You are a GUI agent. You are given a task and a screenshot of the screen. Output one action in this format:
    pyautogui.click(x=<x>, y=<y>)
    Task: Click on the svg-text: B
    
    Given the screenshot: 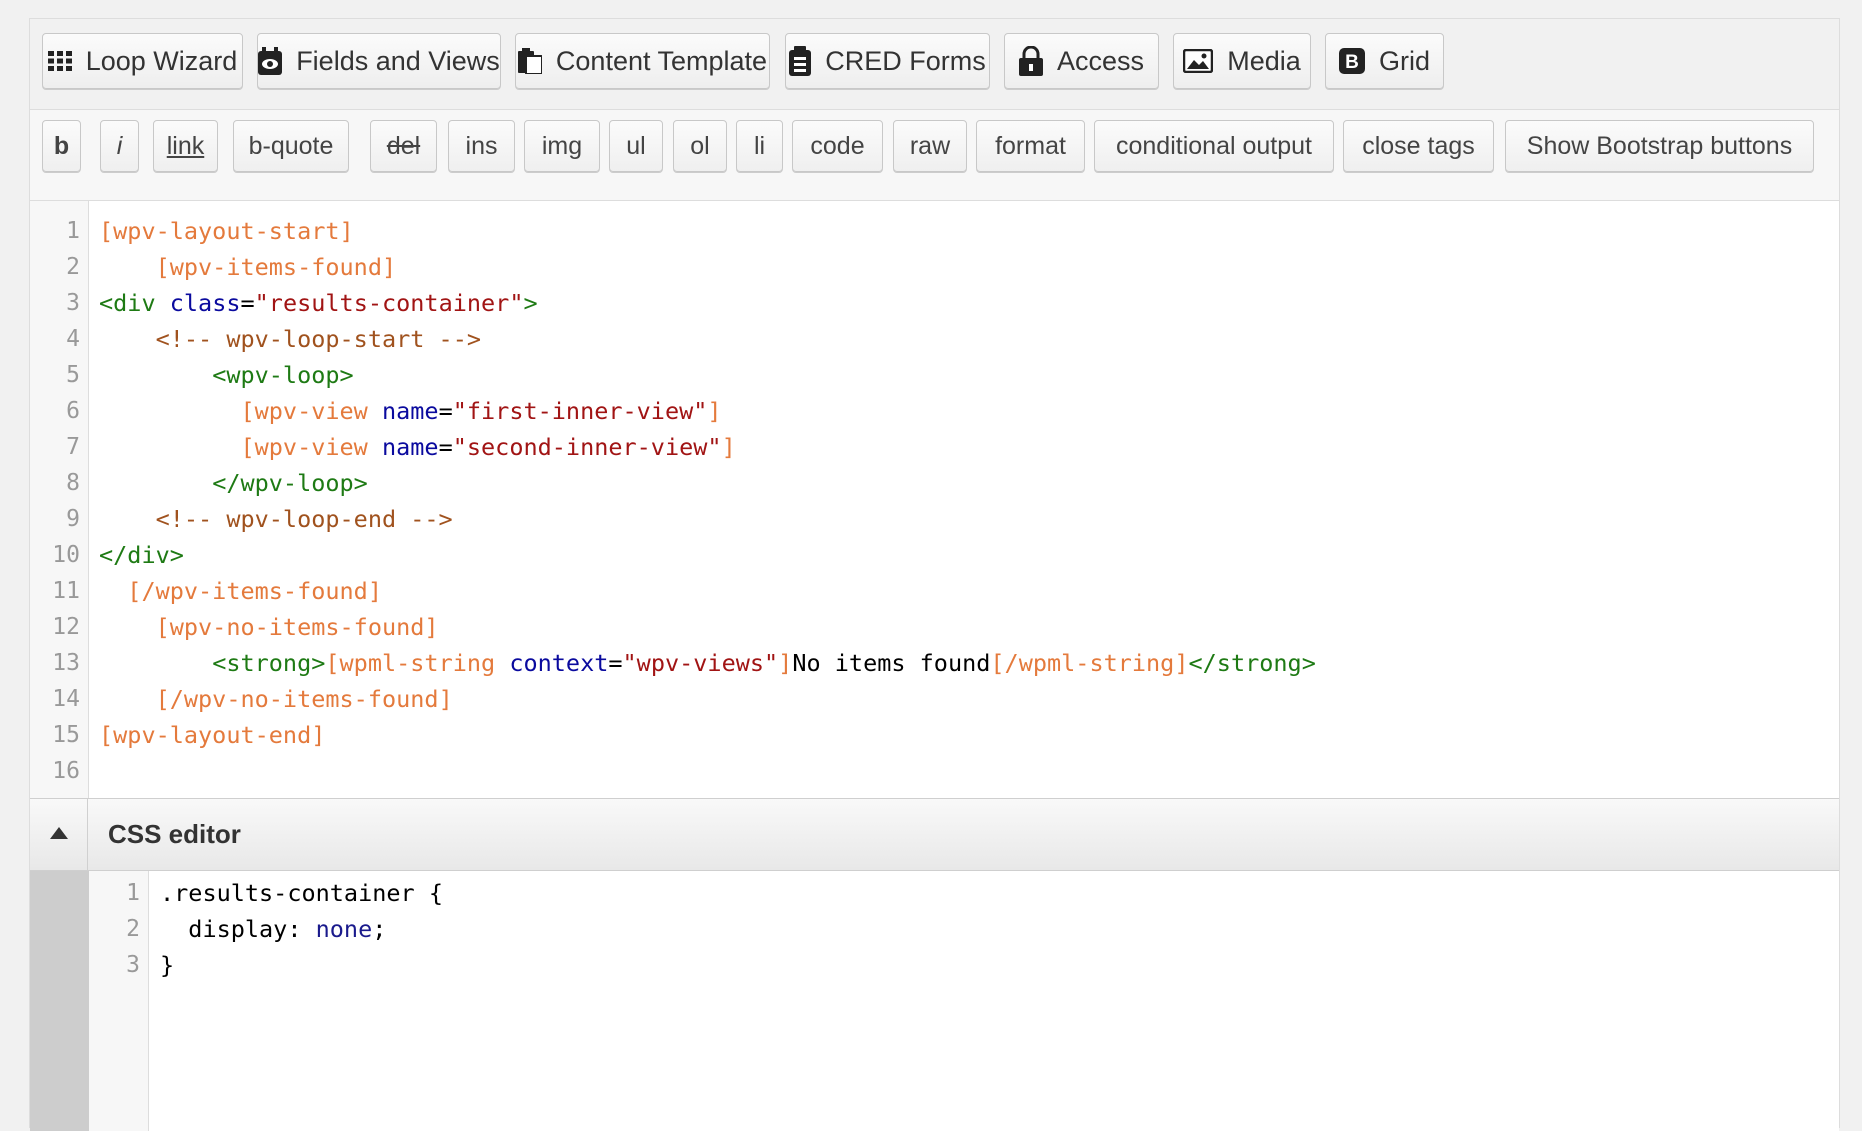 What is the action you would take?
    pyautogui.click(x=1352, y=62)
    